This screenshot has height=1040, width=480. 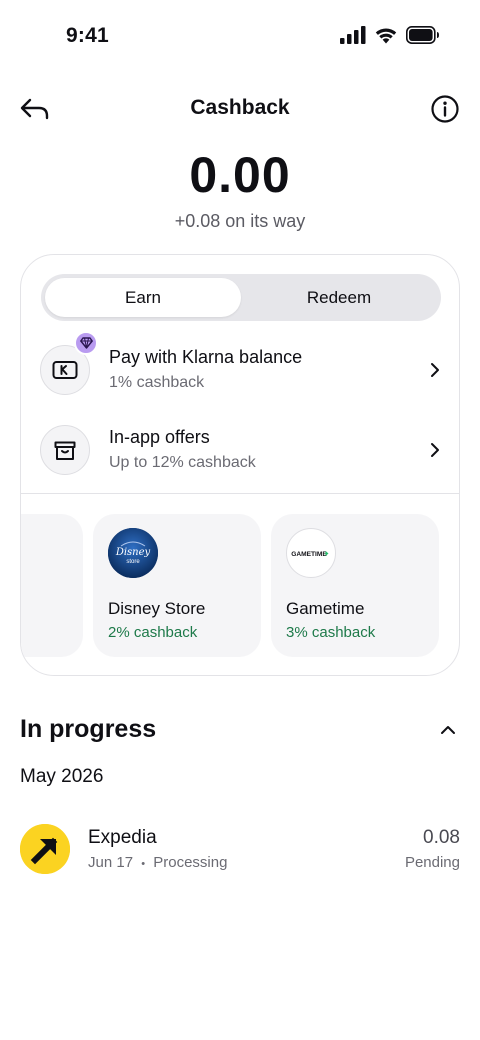 I want to click on svg-text: store, so click(x=133, y=562).